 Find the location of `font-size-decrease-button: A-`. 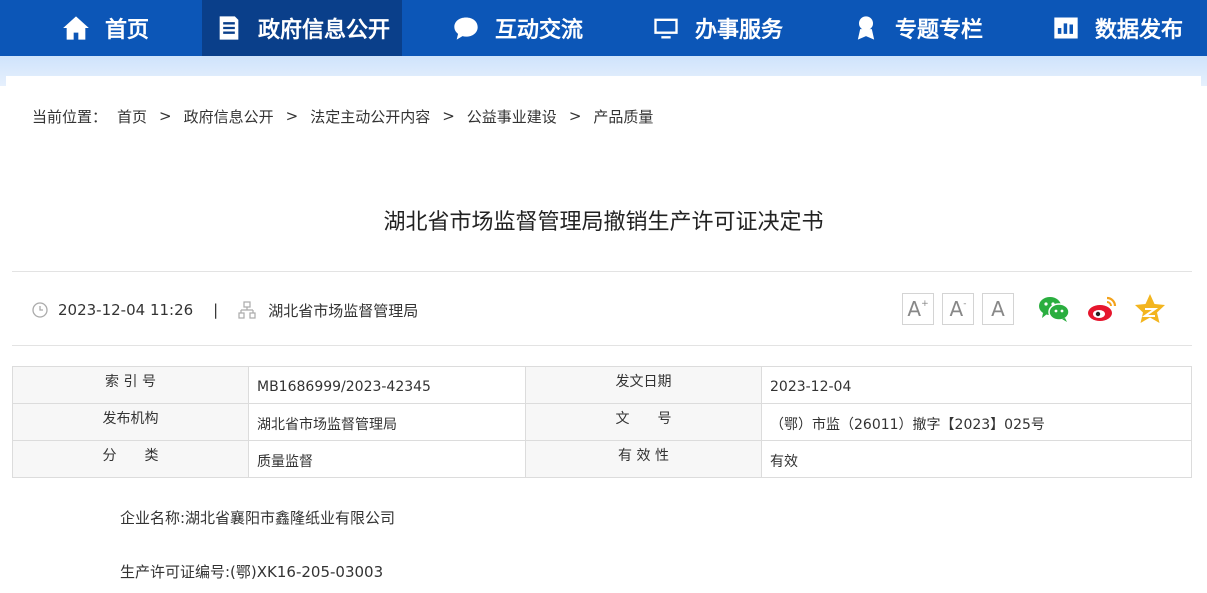

font-size-decrease-button: A- is located at coordinates (958, 309).